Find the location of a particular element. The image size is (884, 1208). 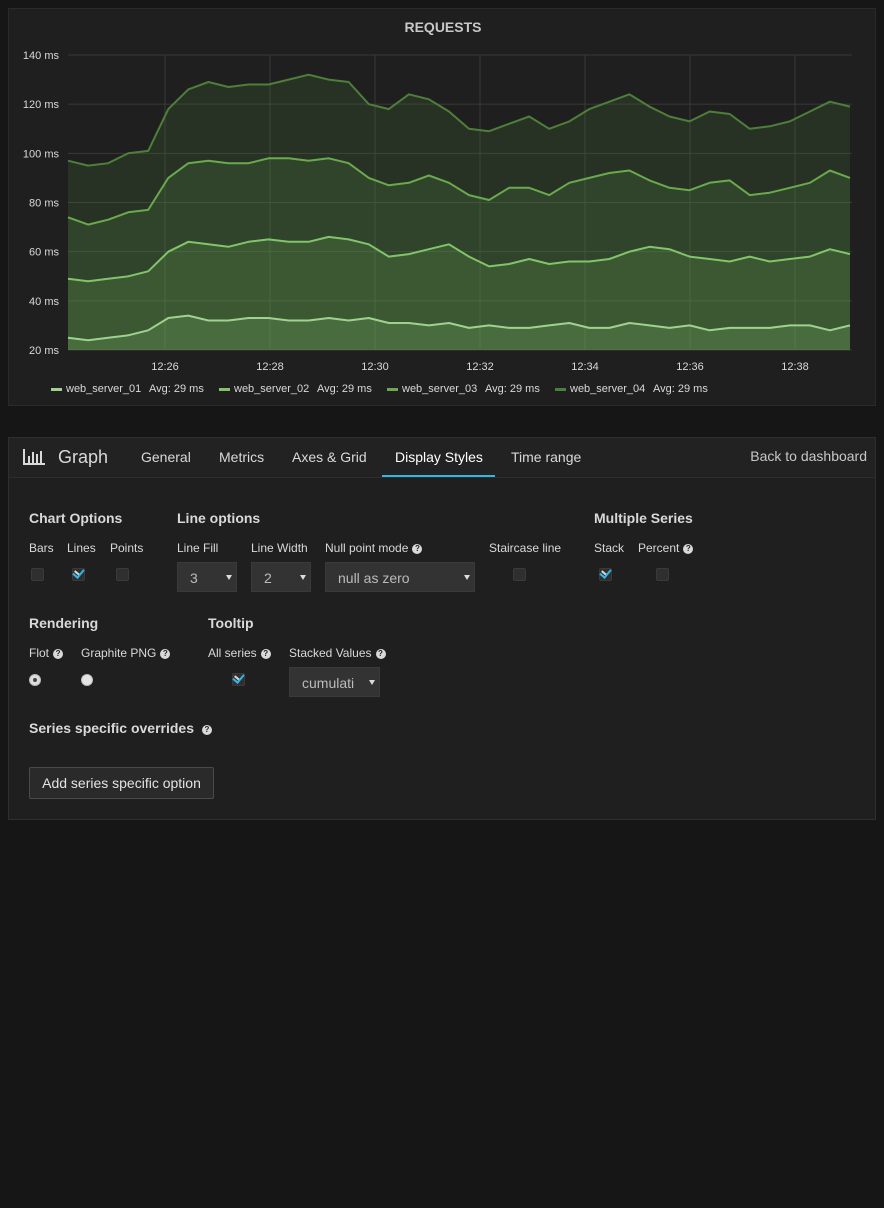

y-tick-label: 80 ms is located at coordinates (44, 204).